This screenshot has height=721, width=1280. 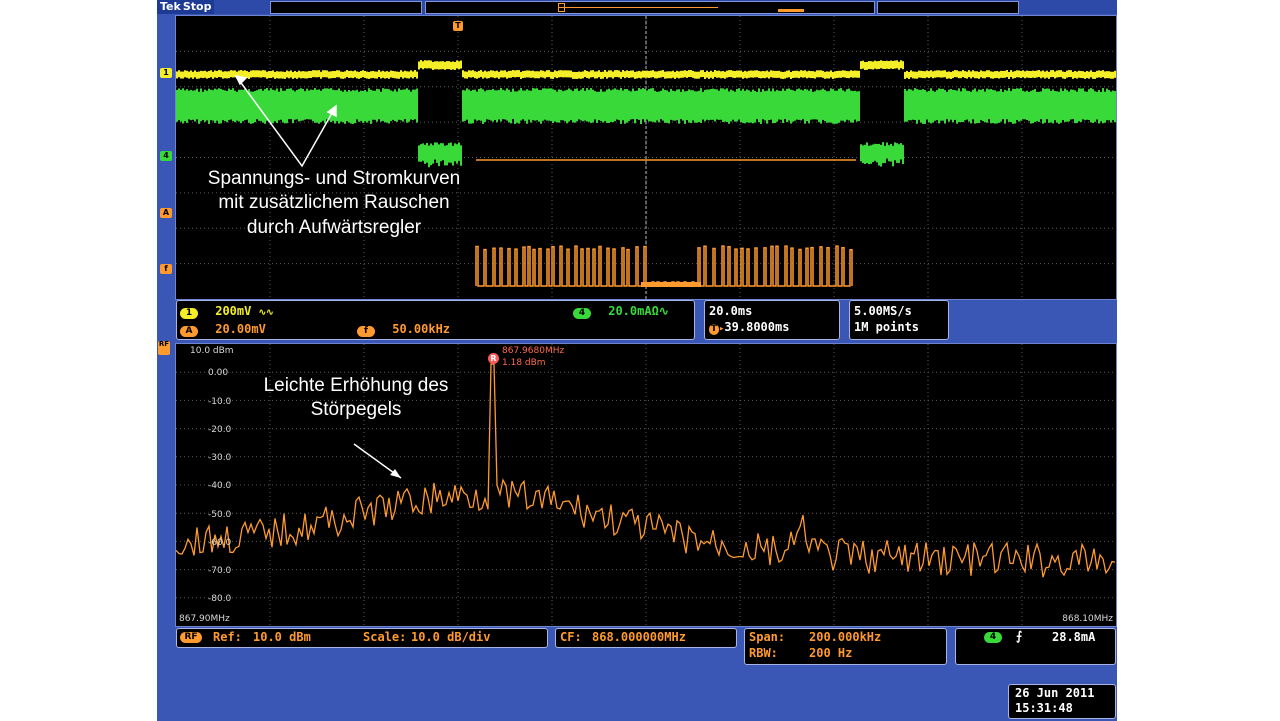 I want to click on center-frequency-readout: CF: 868.000000MHz, so click(x=646, y=638).